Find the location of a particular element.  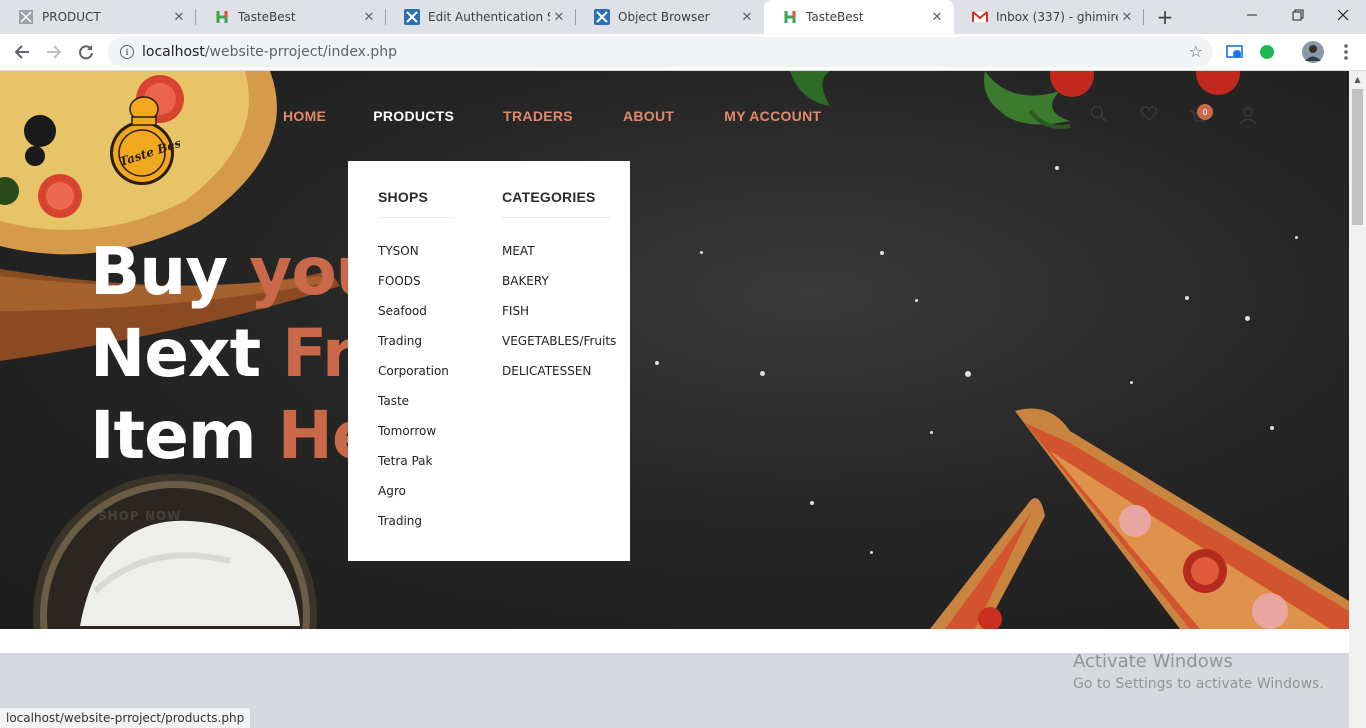

activate-windows-title: Activate Windows is located at coordinates (1153, 661).